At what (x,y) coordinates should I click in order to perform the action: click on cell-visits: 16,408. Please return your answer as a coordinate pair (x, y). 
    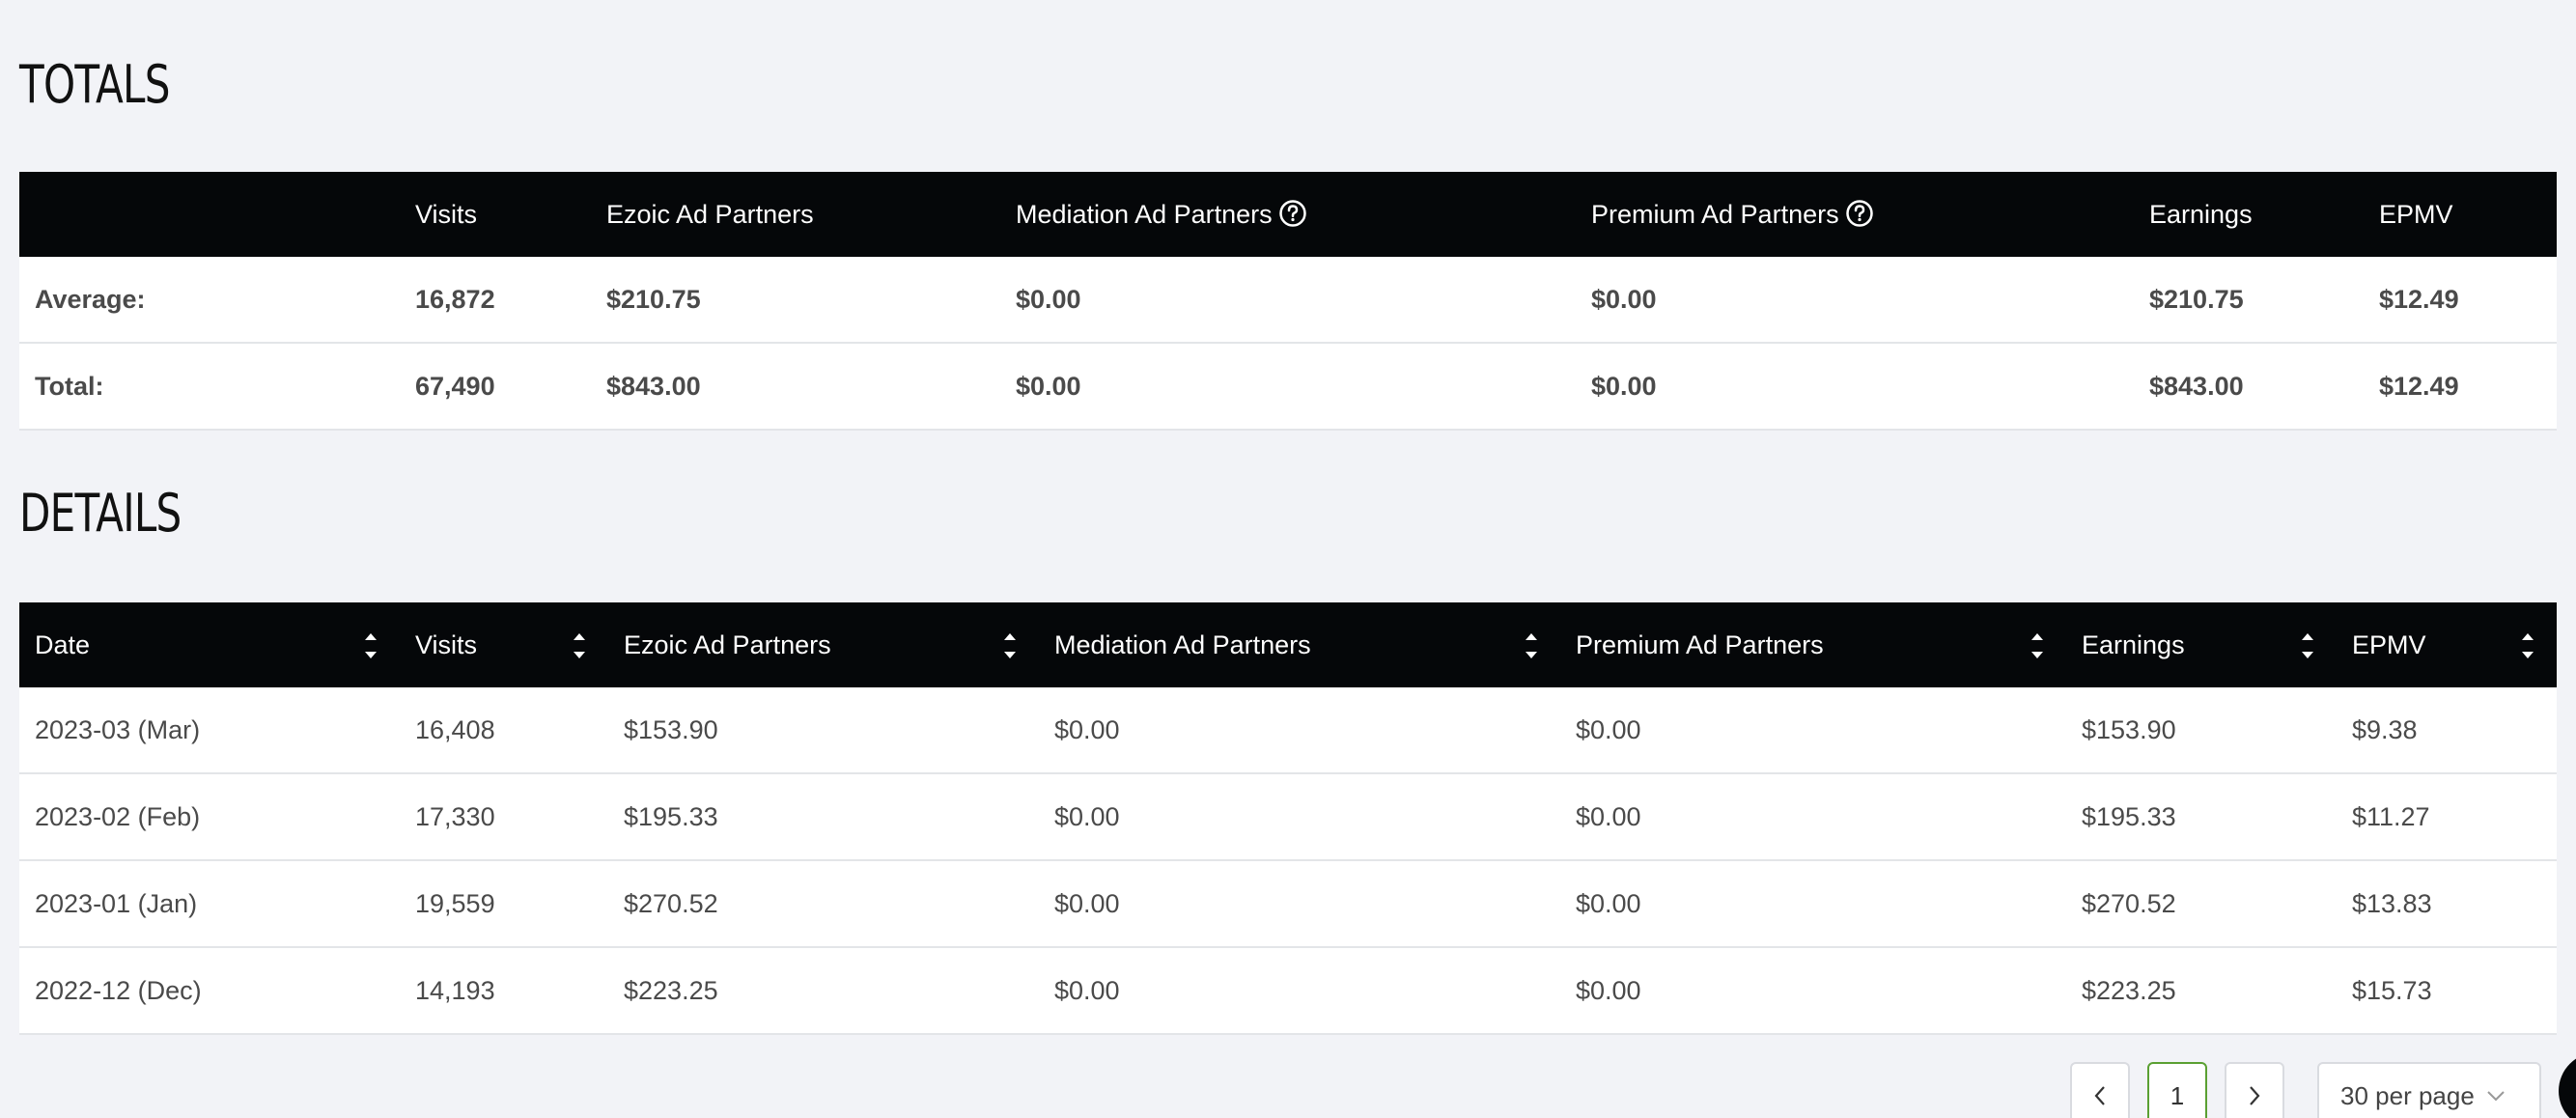
    Looking at the image, I should click on (504, 730).